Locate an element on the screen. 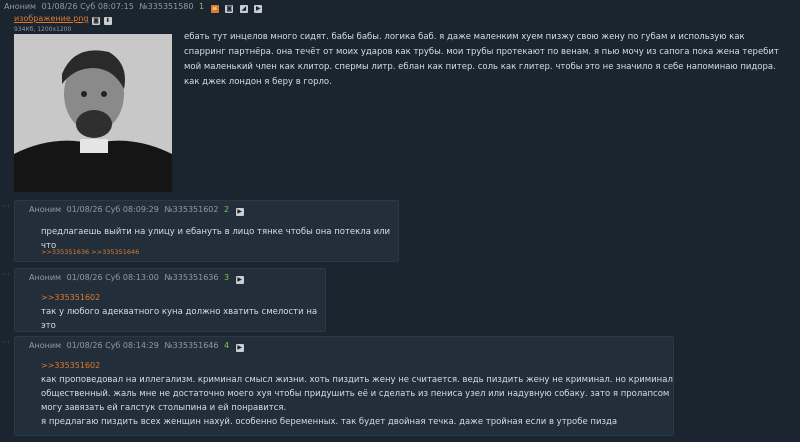 The height and width of the screenshot is (442, 800). post-count: 3 is located at coordinates (227, 277).